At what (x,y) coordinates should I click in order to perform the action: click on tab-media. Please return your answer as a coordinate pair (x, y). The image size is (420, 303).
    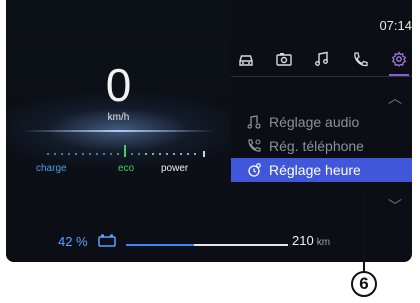
    Looking at the image, I should click on (322, 61).